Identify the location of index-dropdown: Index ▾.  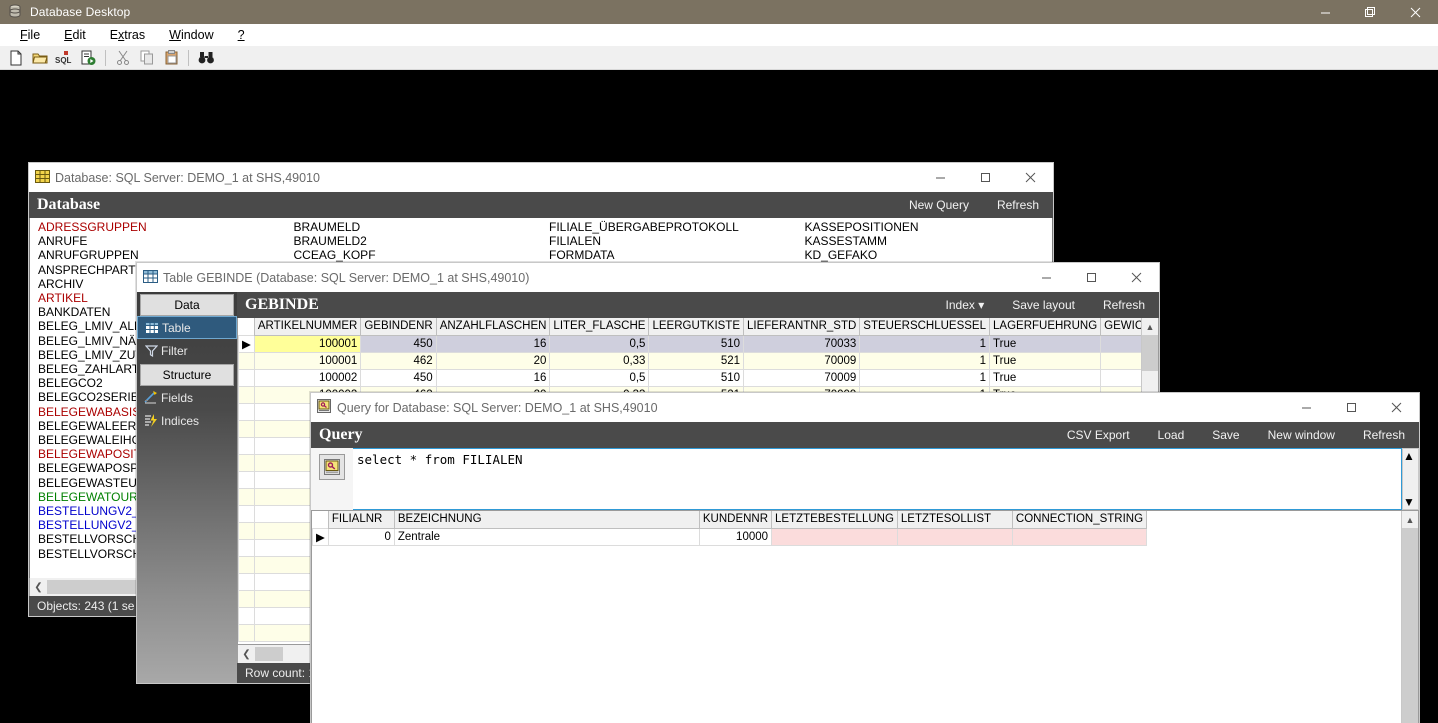
(965, 305).